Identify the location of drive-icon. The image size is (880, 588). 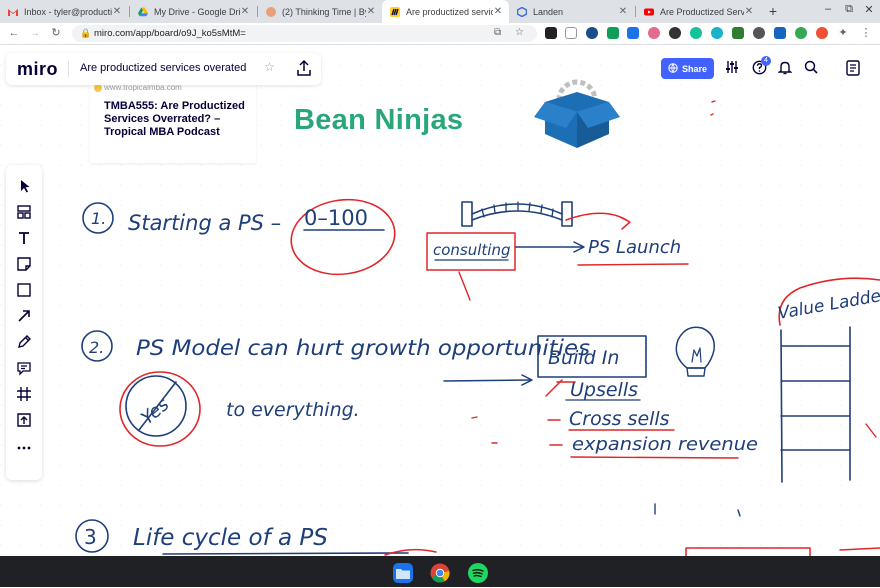
(143, 12).